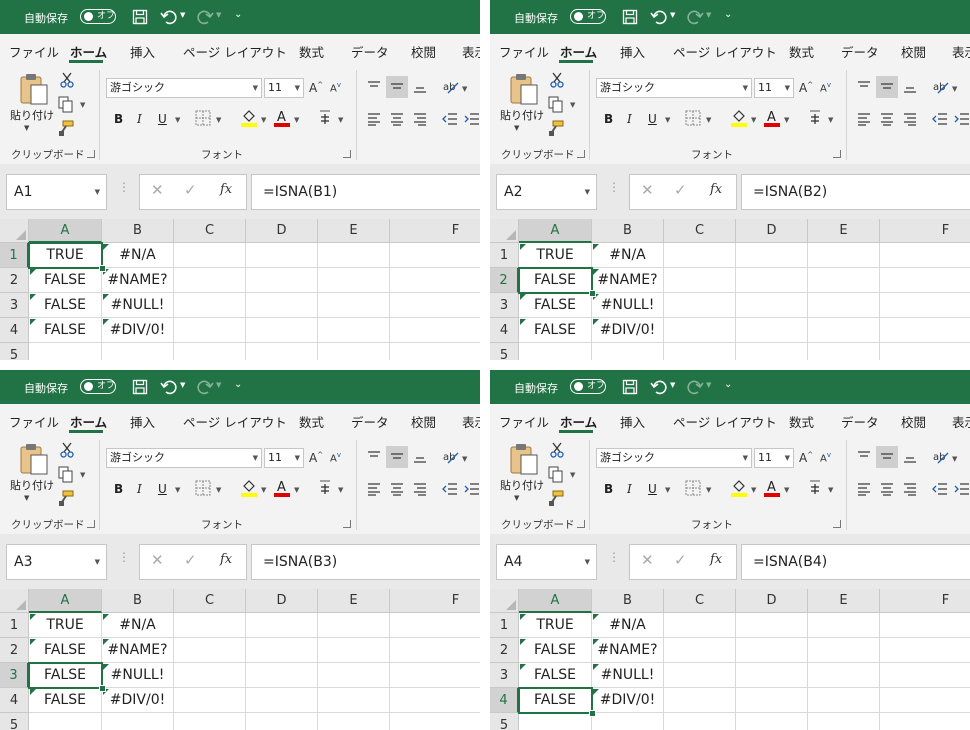 The image size is (970, 730). I want to click on cell-c2, so click(210, 650).